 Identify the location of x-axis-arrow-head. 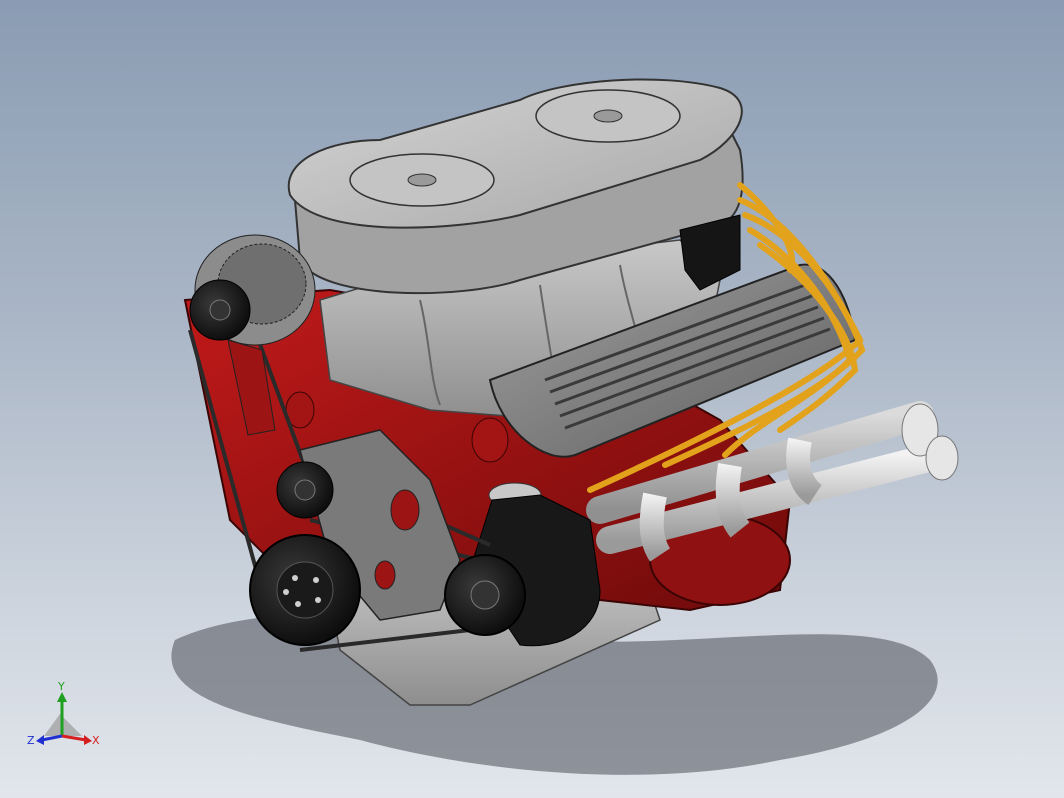
(88, 740).